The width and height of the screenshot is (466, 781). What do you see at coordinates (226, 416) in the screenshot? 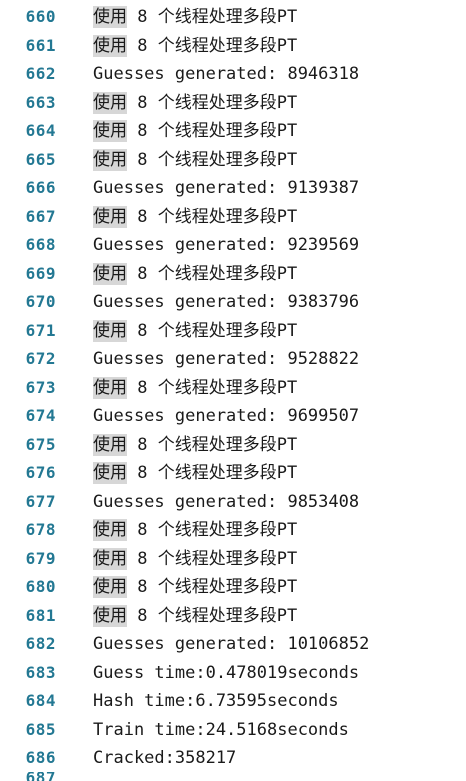
I see `line-text-rest: Guesses generated: 9699507` at bounding box center [226, 416].